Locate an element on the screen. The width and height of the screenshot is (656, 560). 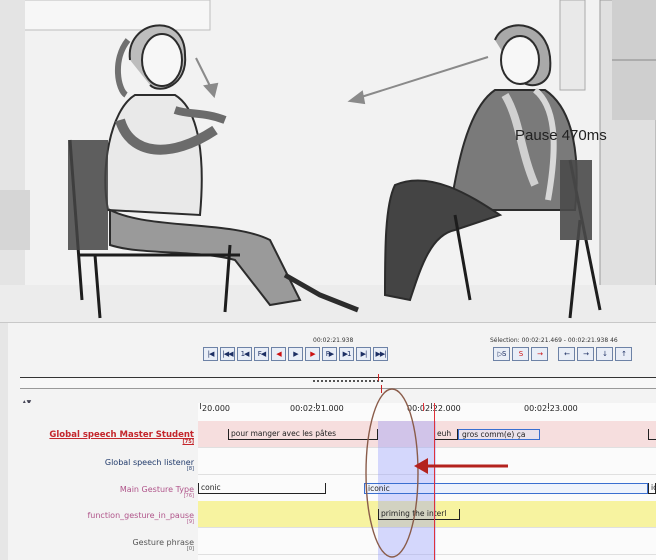
tier-label-text: Gesture phrase is located at coordinates (163, 542).